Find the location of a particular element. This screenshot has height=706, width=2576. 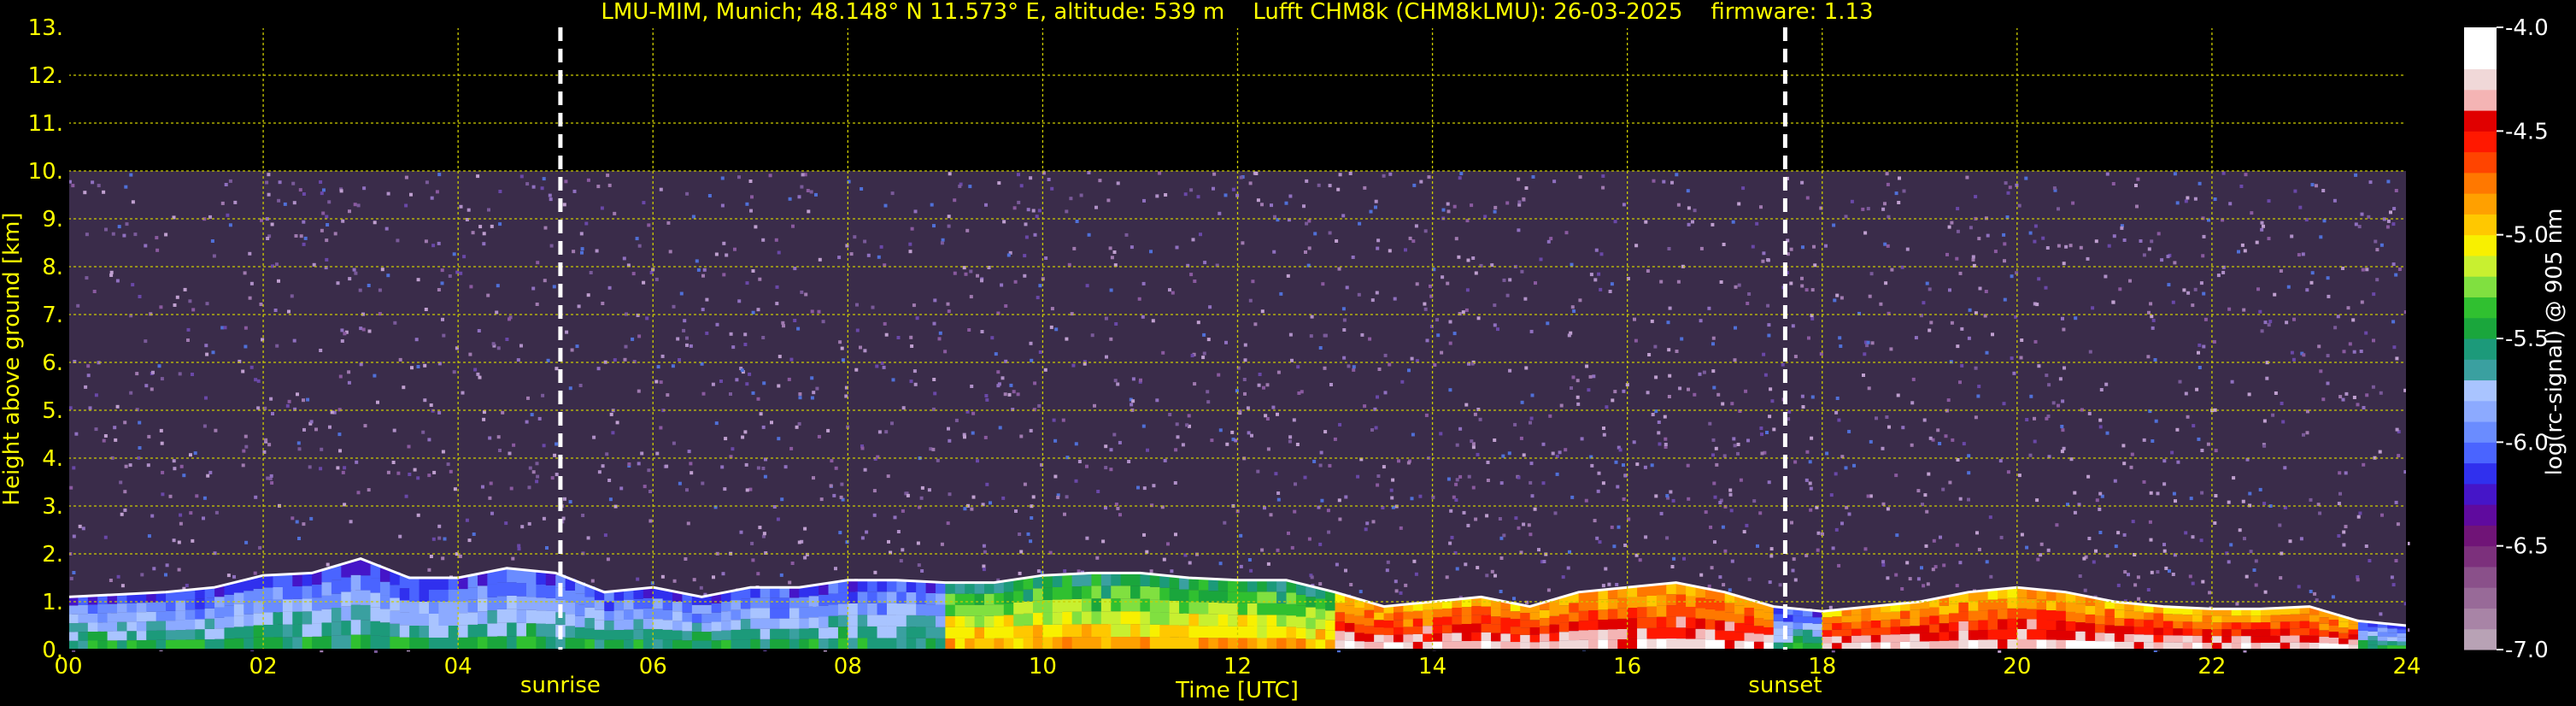

colorbar-segment is located at coordinates (2480, 79).